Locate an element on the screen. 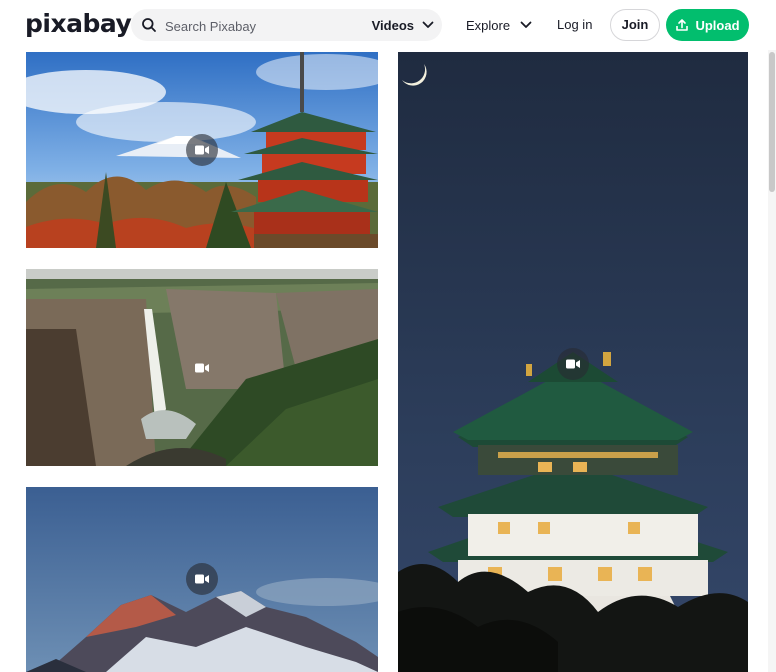 This screenshot has width=776, height=672. video-tile-pagoda is located at coordinates (202, 150).